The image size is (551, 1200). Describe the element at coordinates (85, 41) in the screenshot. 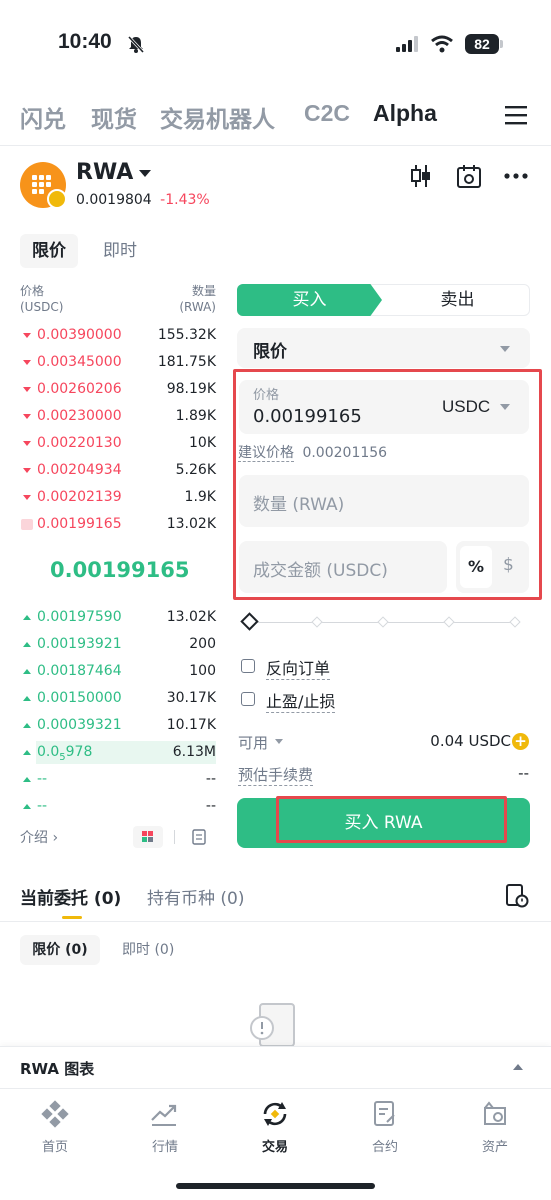

I see `status-time: 10:40` at that location.